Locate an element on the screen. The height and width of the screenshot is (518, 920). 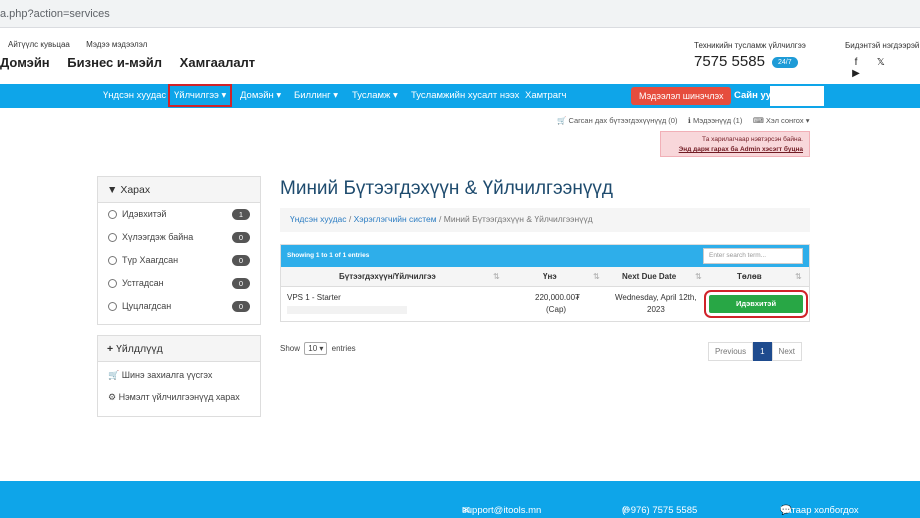
info-icon: ℹ is located at coordinates (689, 120).